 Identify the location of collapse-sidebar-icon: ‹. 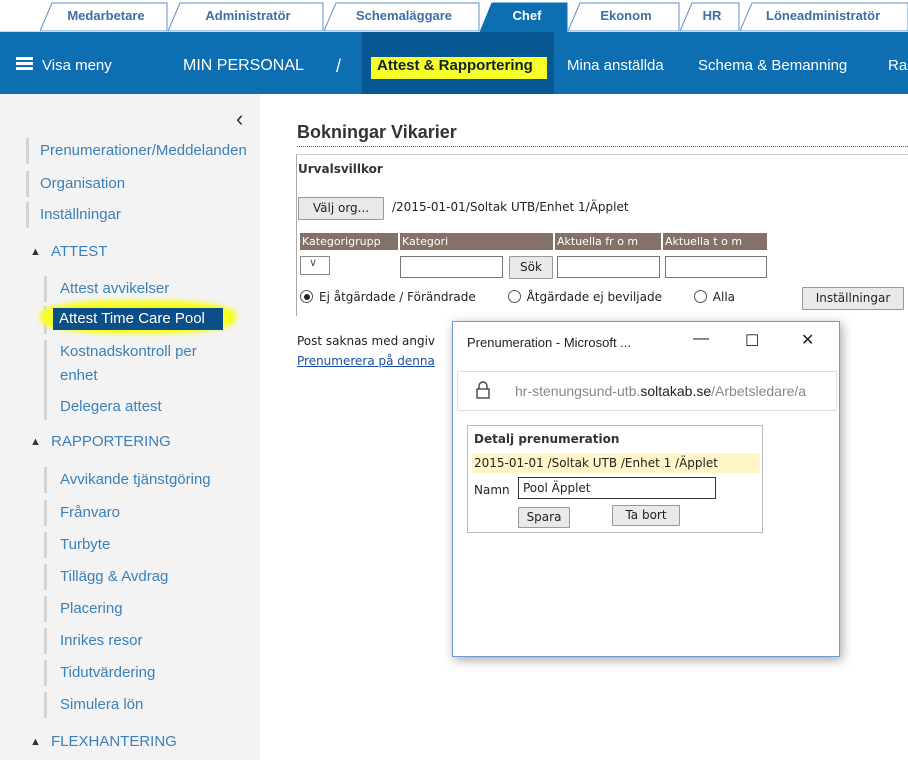
(239, 119).